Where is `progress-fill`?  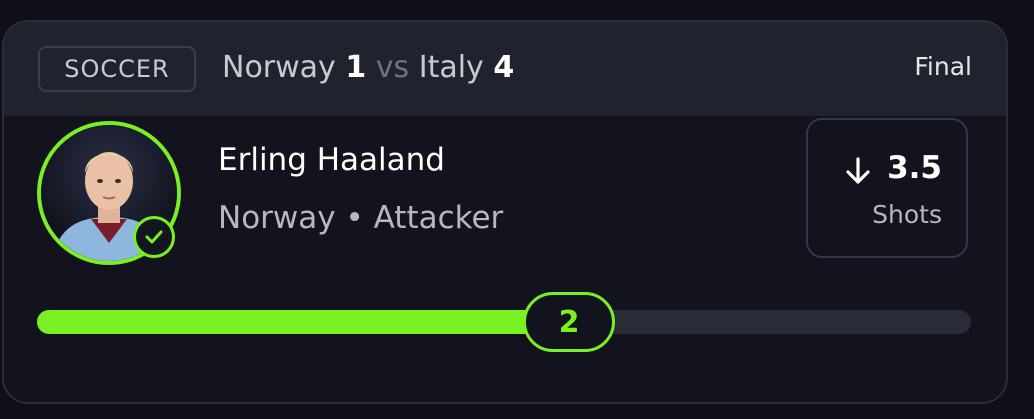
progress-fill is located at coordinates (303, 322).